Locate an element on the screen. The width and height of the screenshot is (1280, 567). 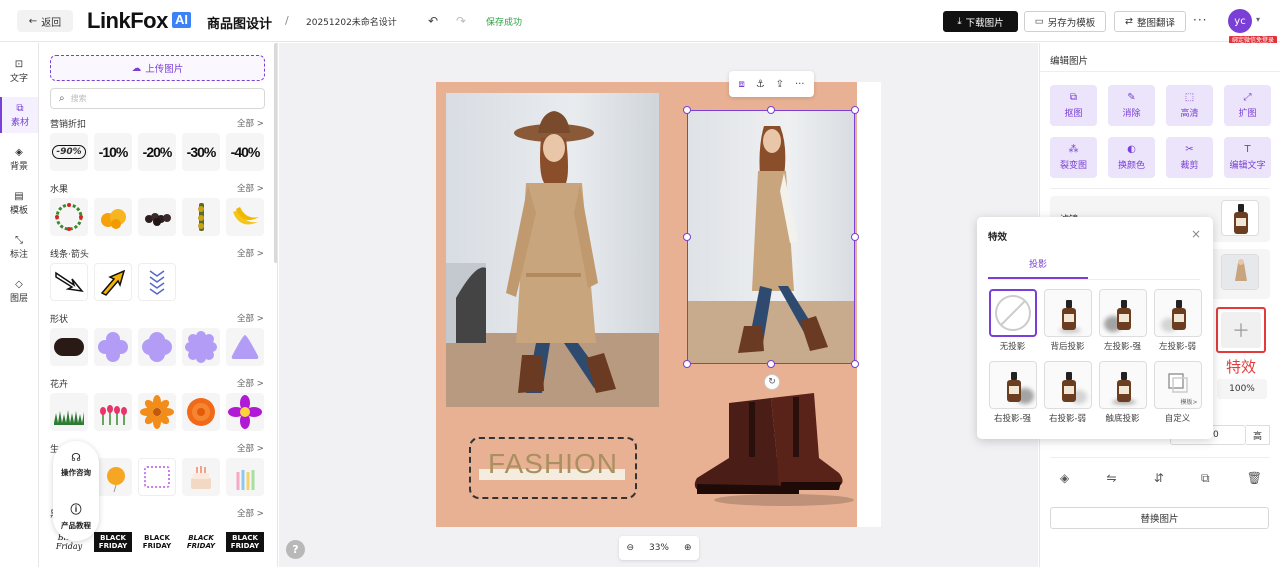
download-button: ⤓ 下载图片 is located at coordinates (980, 21).